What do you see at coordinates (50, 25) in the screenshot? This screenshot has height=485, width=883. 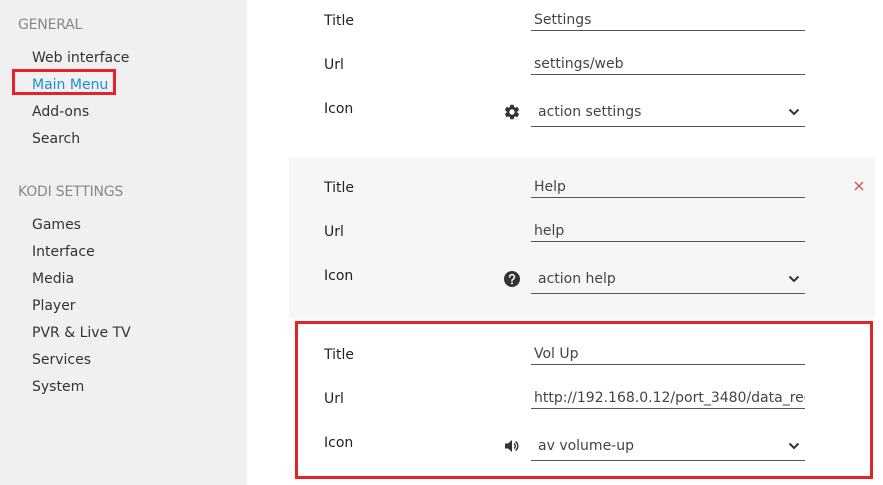 I see `sidebar-heading-general: GENERAL` at bounding box center [50, 25].